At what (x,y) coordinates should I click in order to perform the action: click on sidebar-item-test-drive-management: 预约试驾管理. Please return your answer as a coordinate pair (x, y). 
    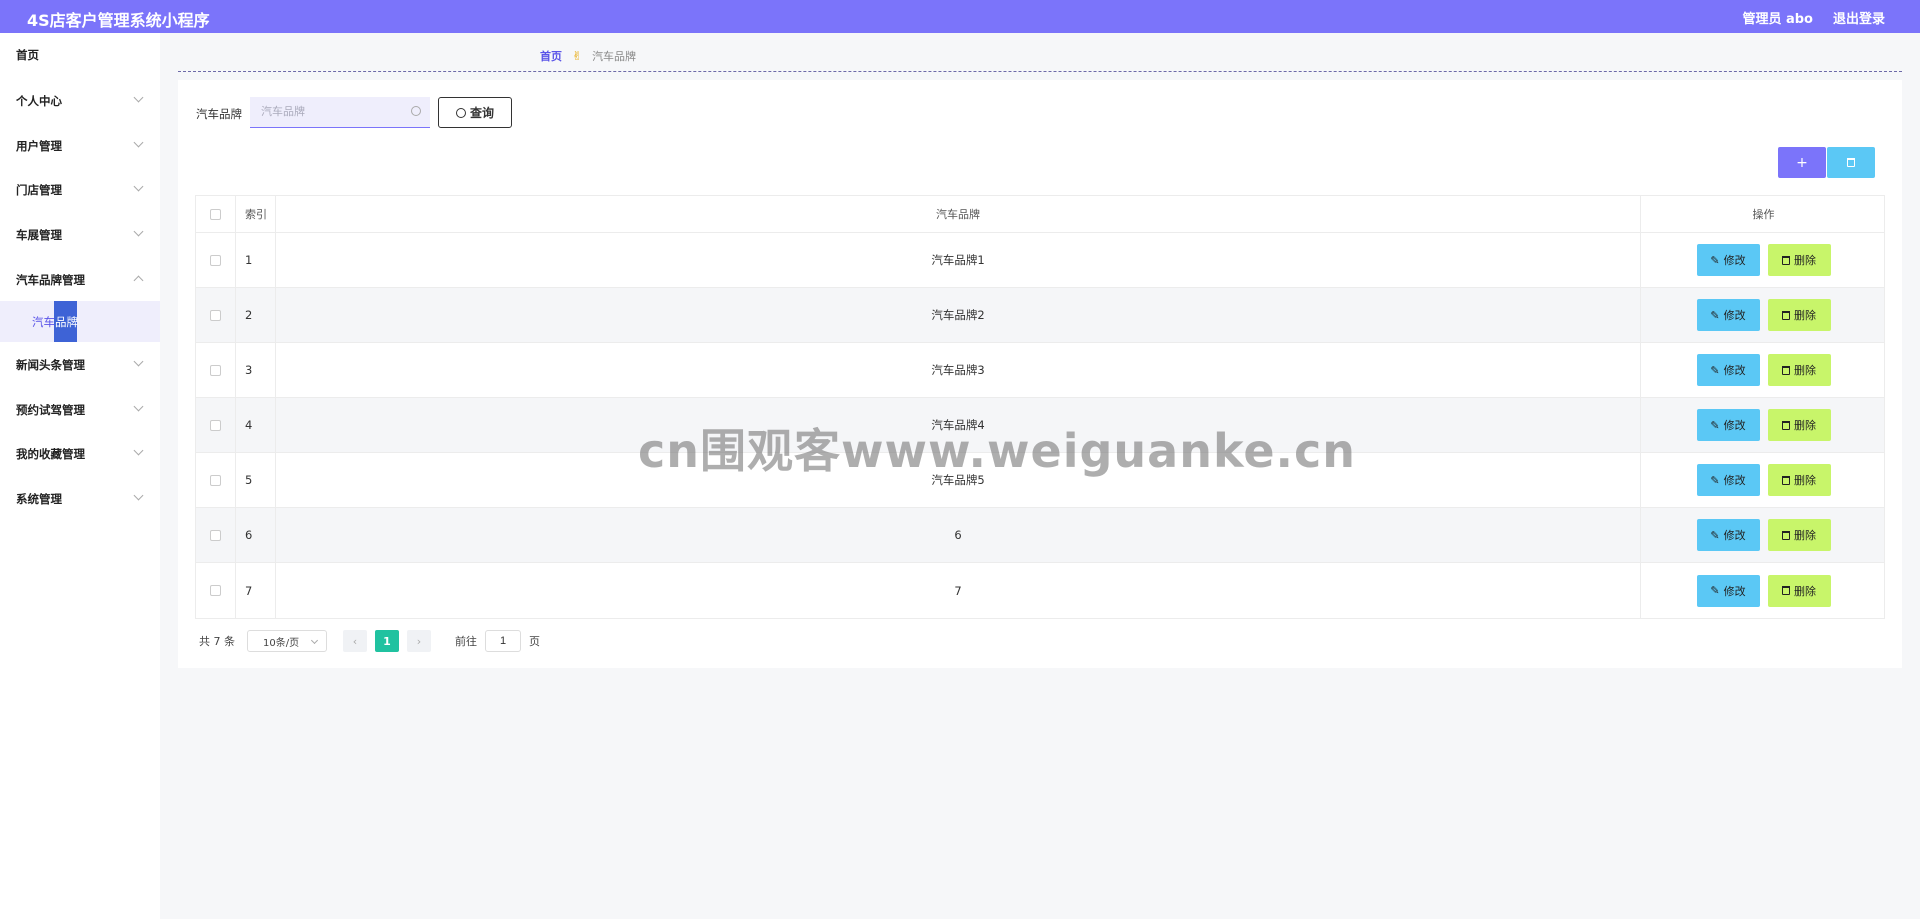
    Looking at the image, I should click on (80, 410).